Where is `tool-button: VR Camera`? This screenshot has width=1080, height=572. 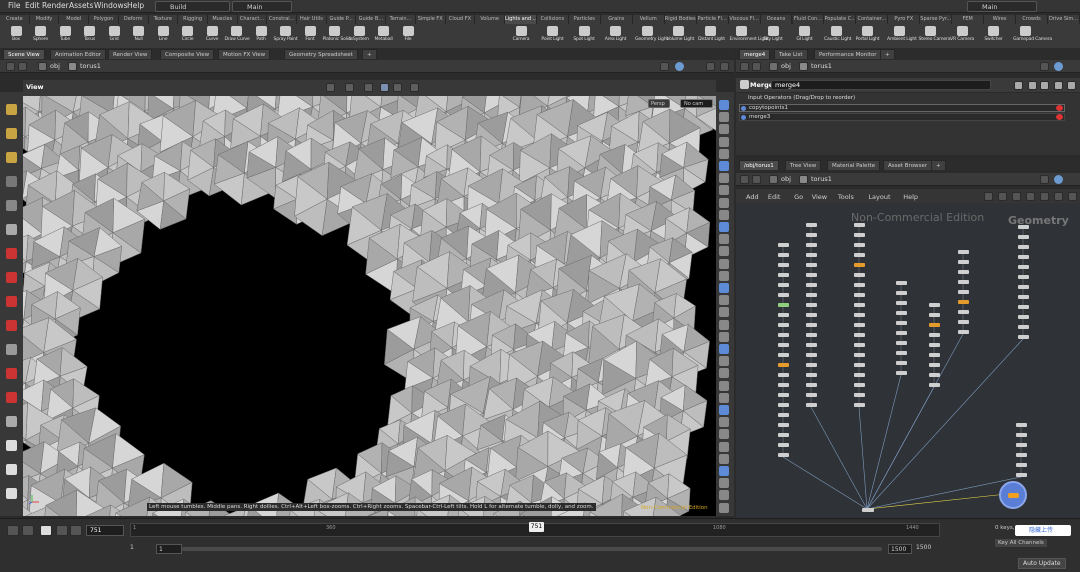 tool-button: VR Camera is located at coordinates (962, 36).